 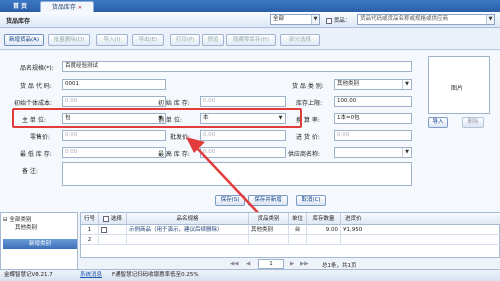 I want to click on purchase-input: 0.00, so click(x=373, y=135).